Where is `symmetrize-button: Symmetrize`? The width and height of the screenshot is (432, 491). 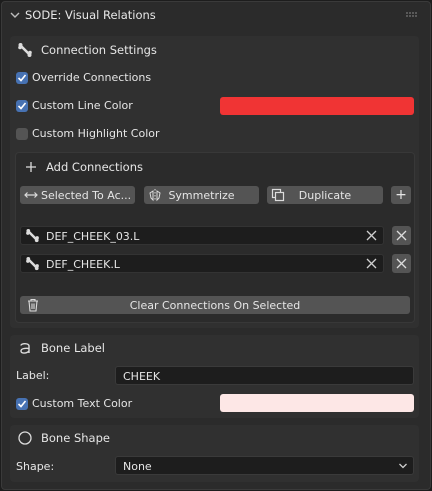 symmetrize-button: Symmetrize is located at coordinates (201, 195).